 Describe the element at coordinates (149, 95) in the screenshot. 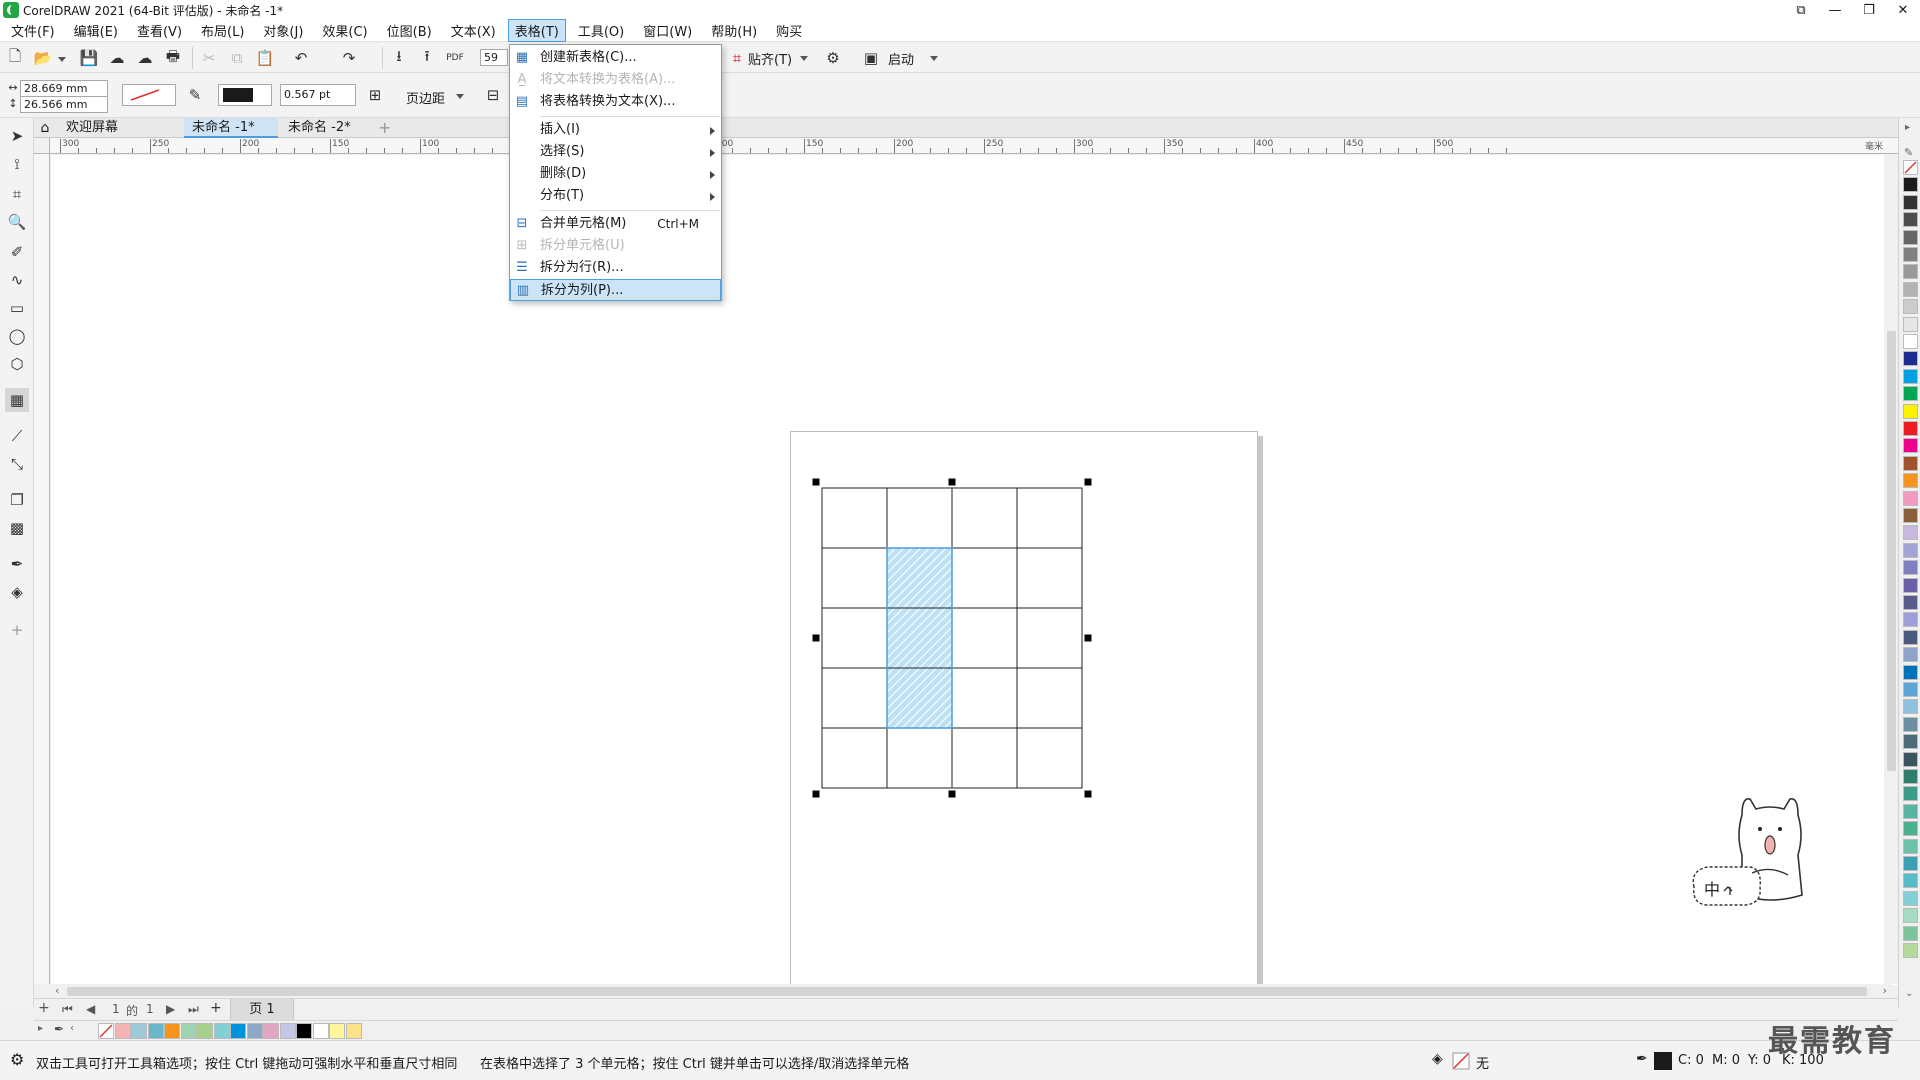

I see `outline-style-picker` at that location.